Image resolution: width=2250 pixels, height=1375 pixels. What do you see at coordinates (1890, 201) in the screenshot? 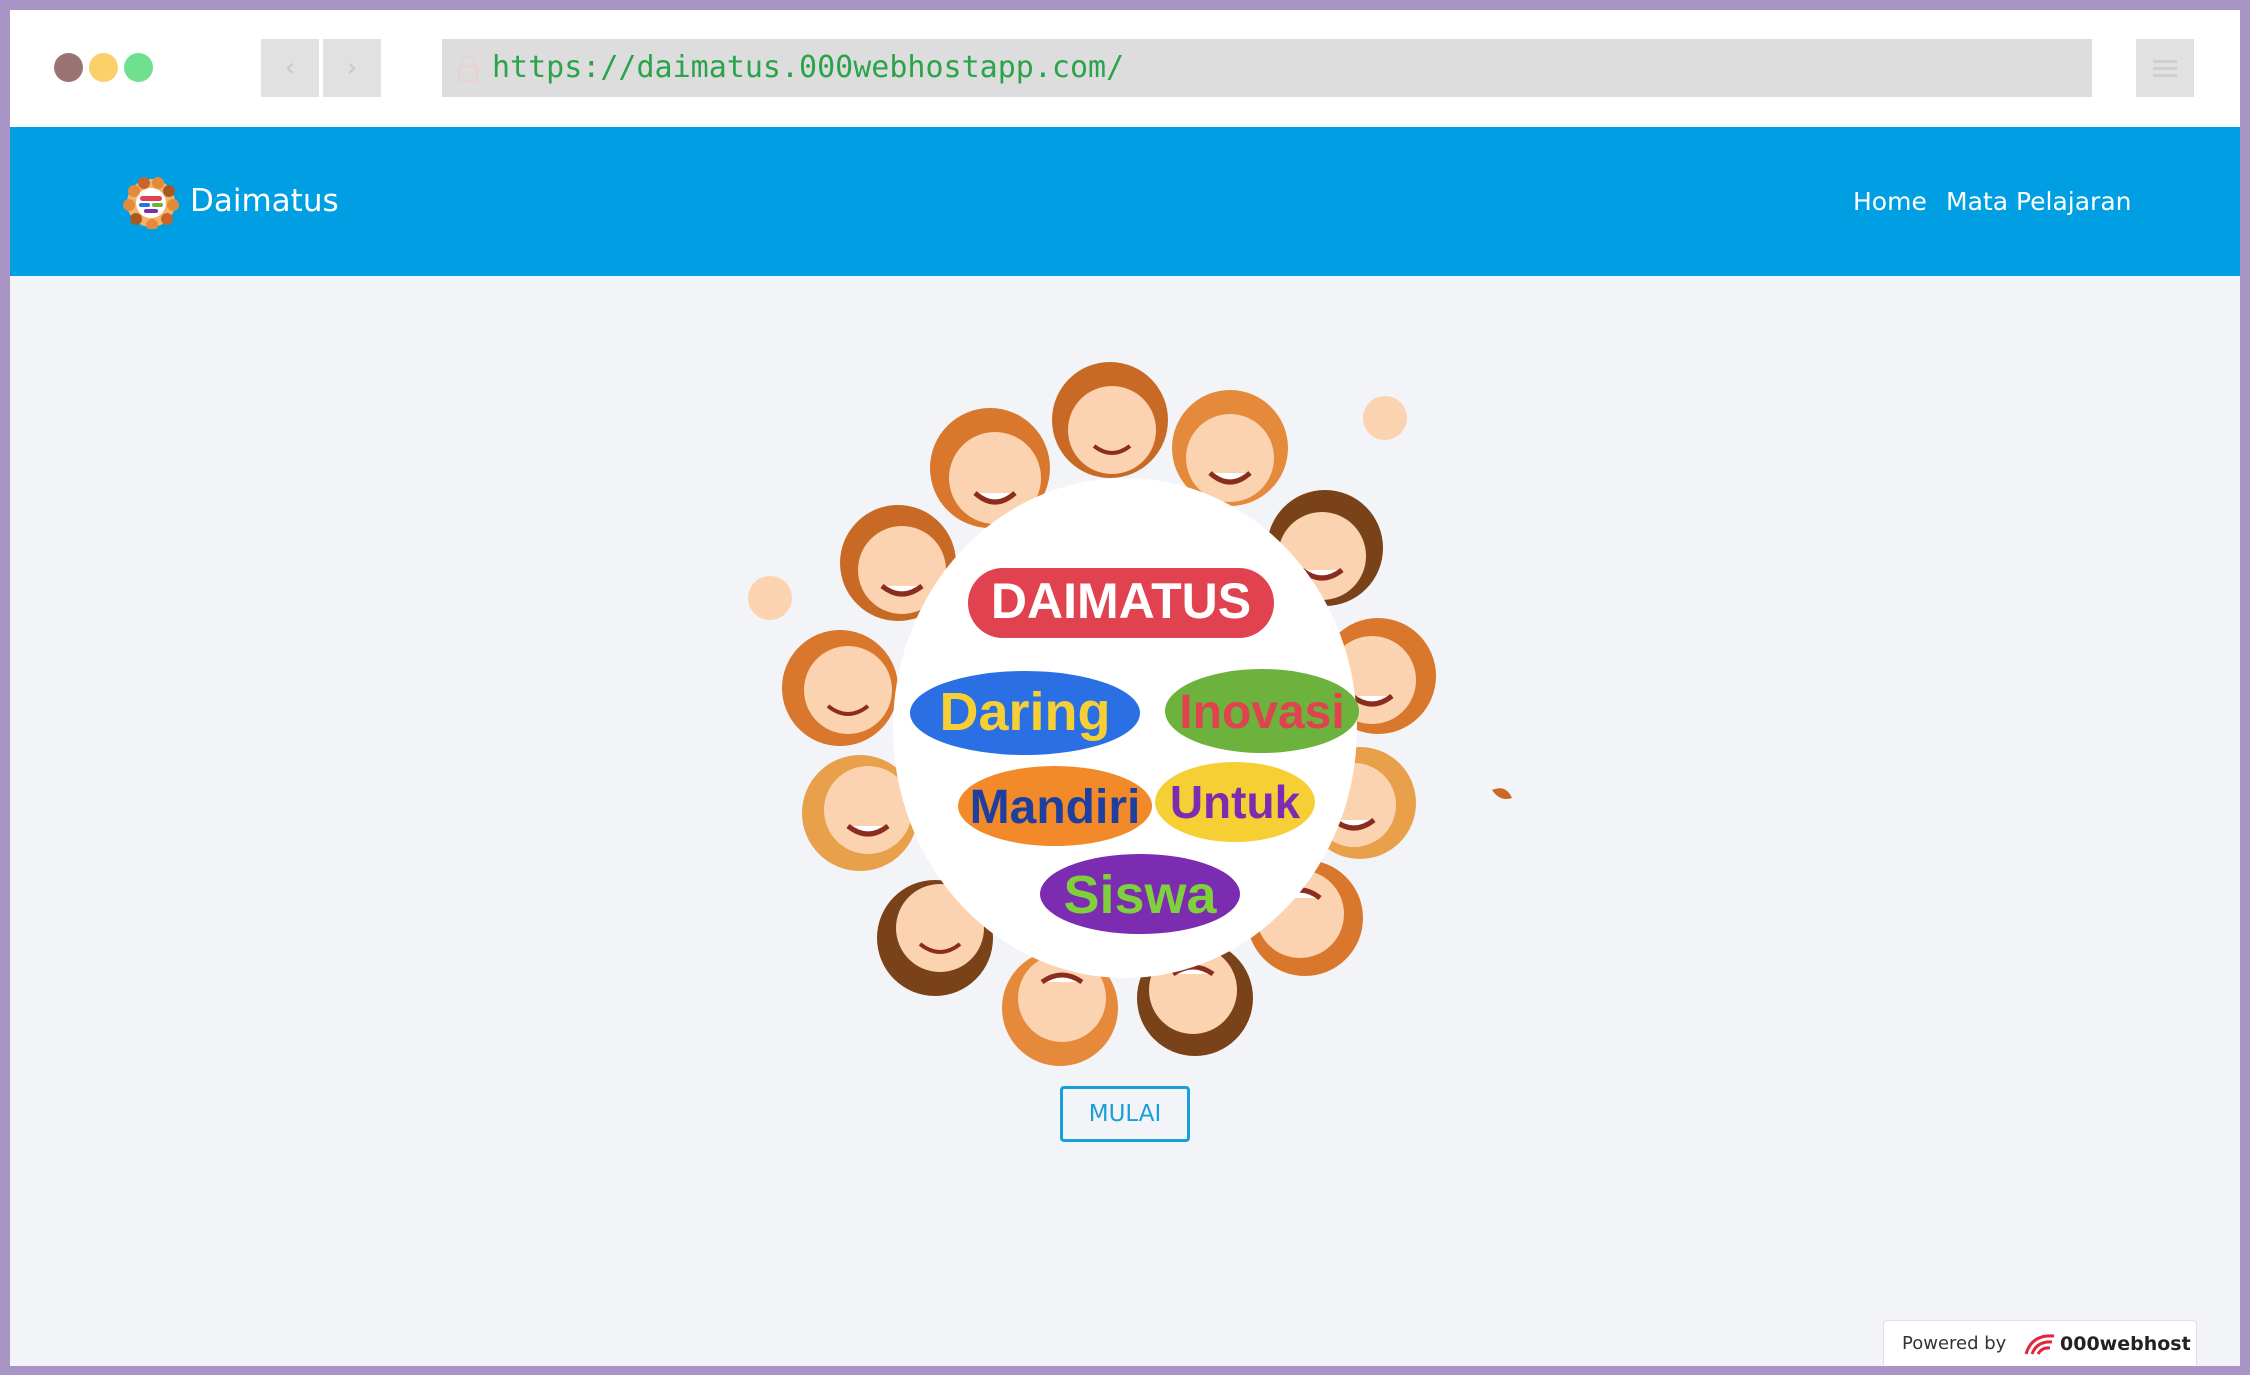
I see `nav-link-home: Home` at bounding box center [1890, 201].